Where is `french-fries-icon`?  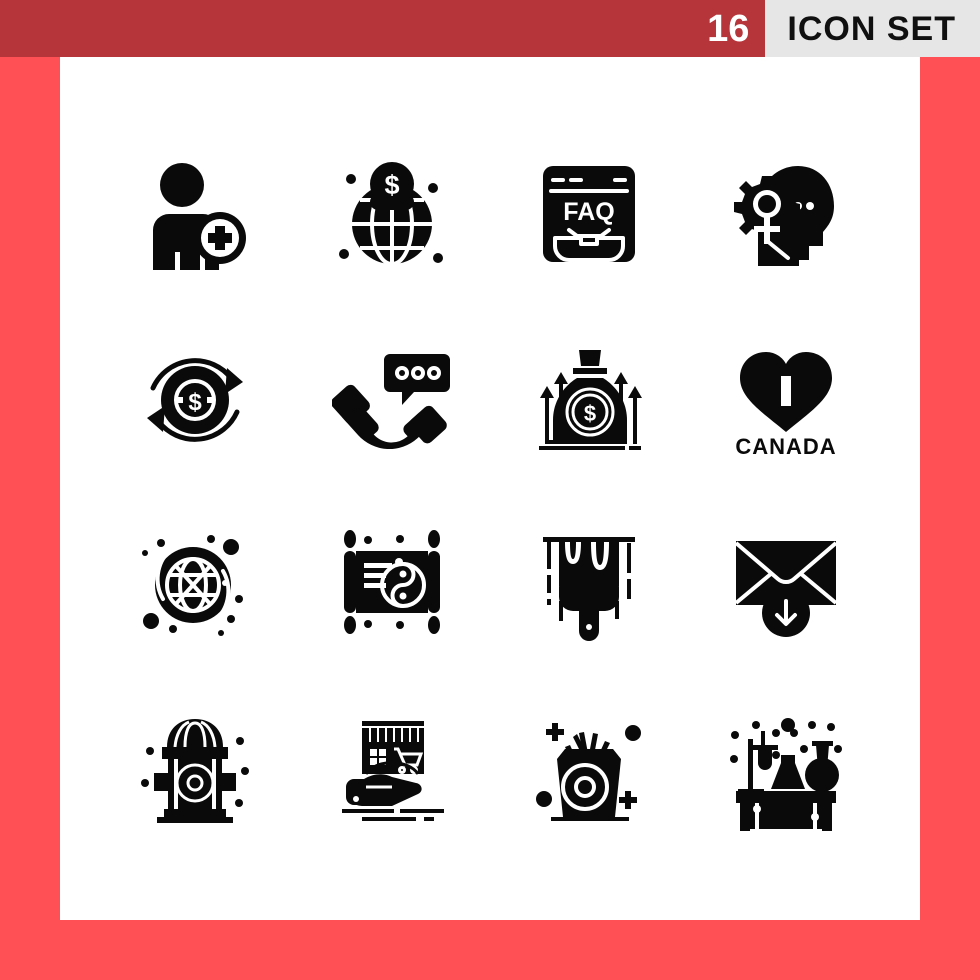 french-fries-icon is located at coordinates (588, 772).